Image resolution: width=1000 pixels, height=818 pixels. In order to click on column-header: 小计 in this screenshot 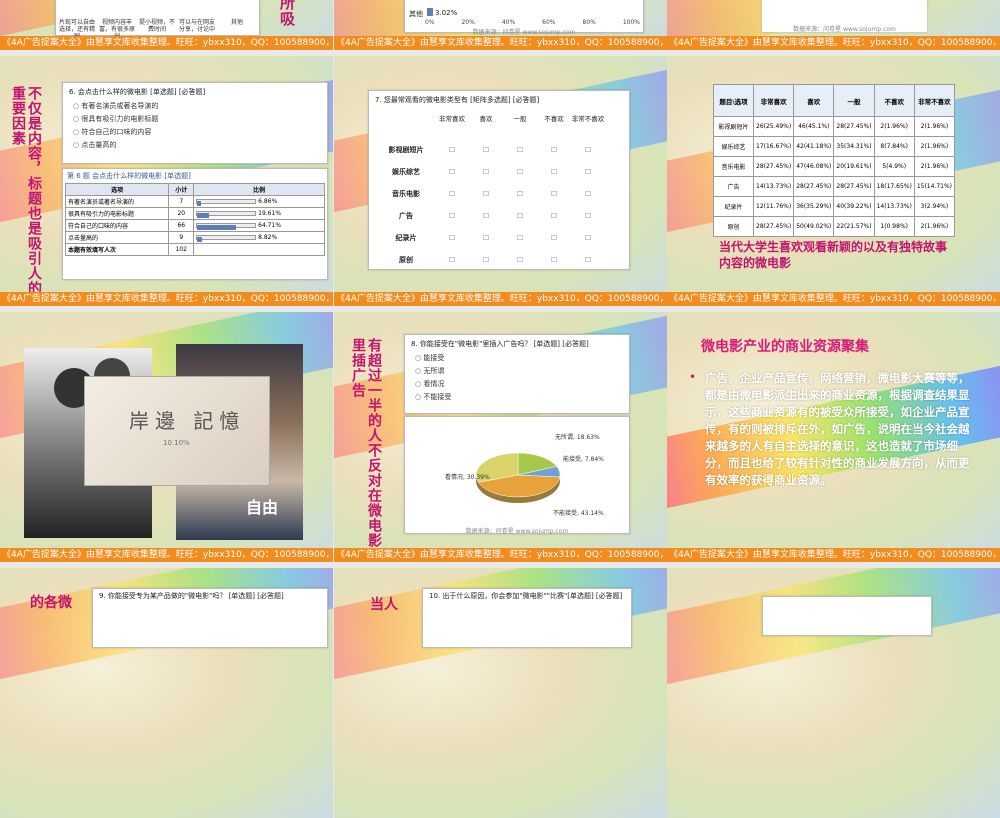, I will do `click(181, 189)`.